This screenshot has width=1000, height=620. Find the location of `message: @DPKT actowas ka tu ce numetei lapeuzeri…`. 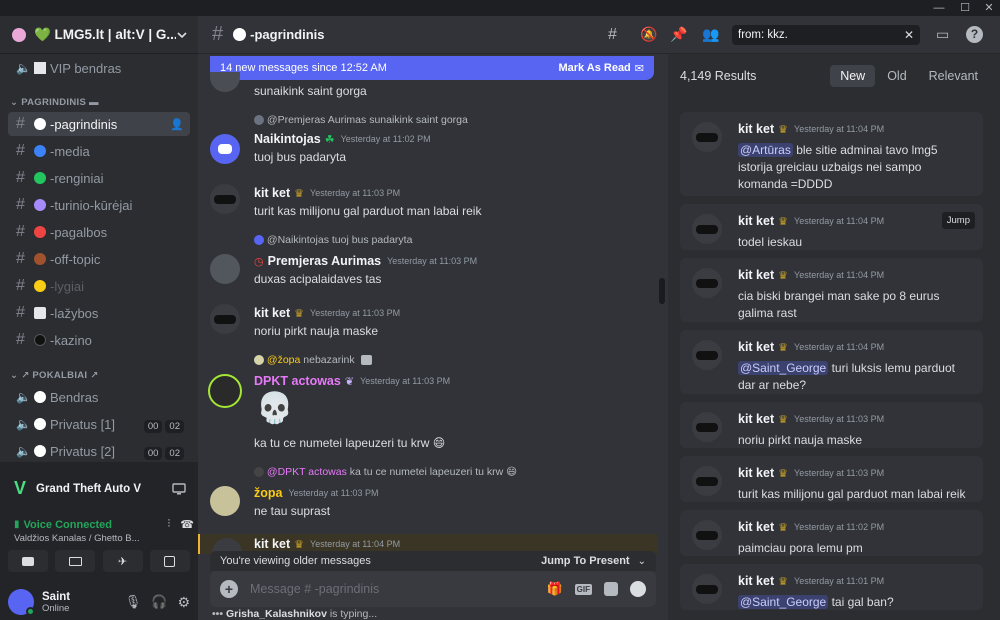

message: @DPKT actowas ka tu ce numetei lapeuzeri… is located at coordinates (428, 496).